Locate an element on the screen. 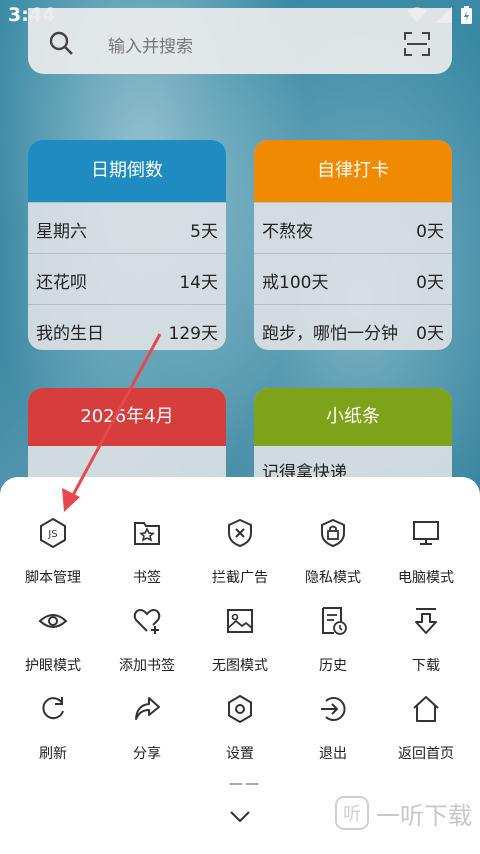 This screenshot has width=480, height=854. countdown-row: 我的生日 129天 is located at coordinates (127, 327).